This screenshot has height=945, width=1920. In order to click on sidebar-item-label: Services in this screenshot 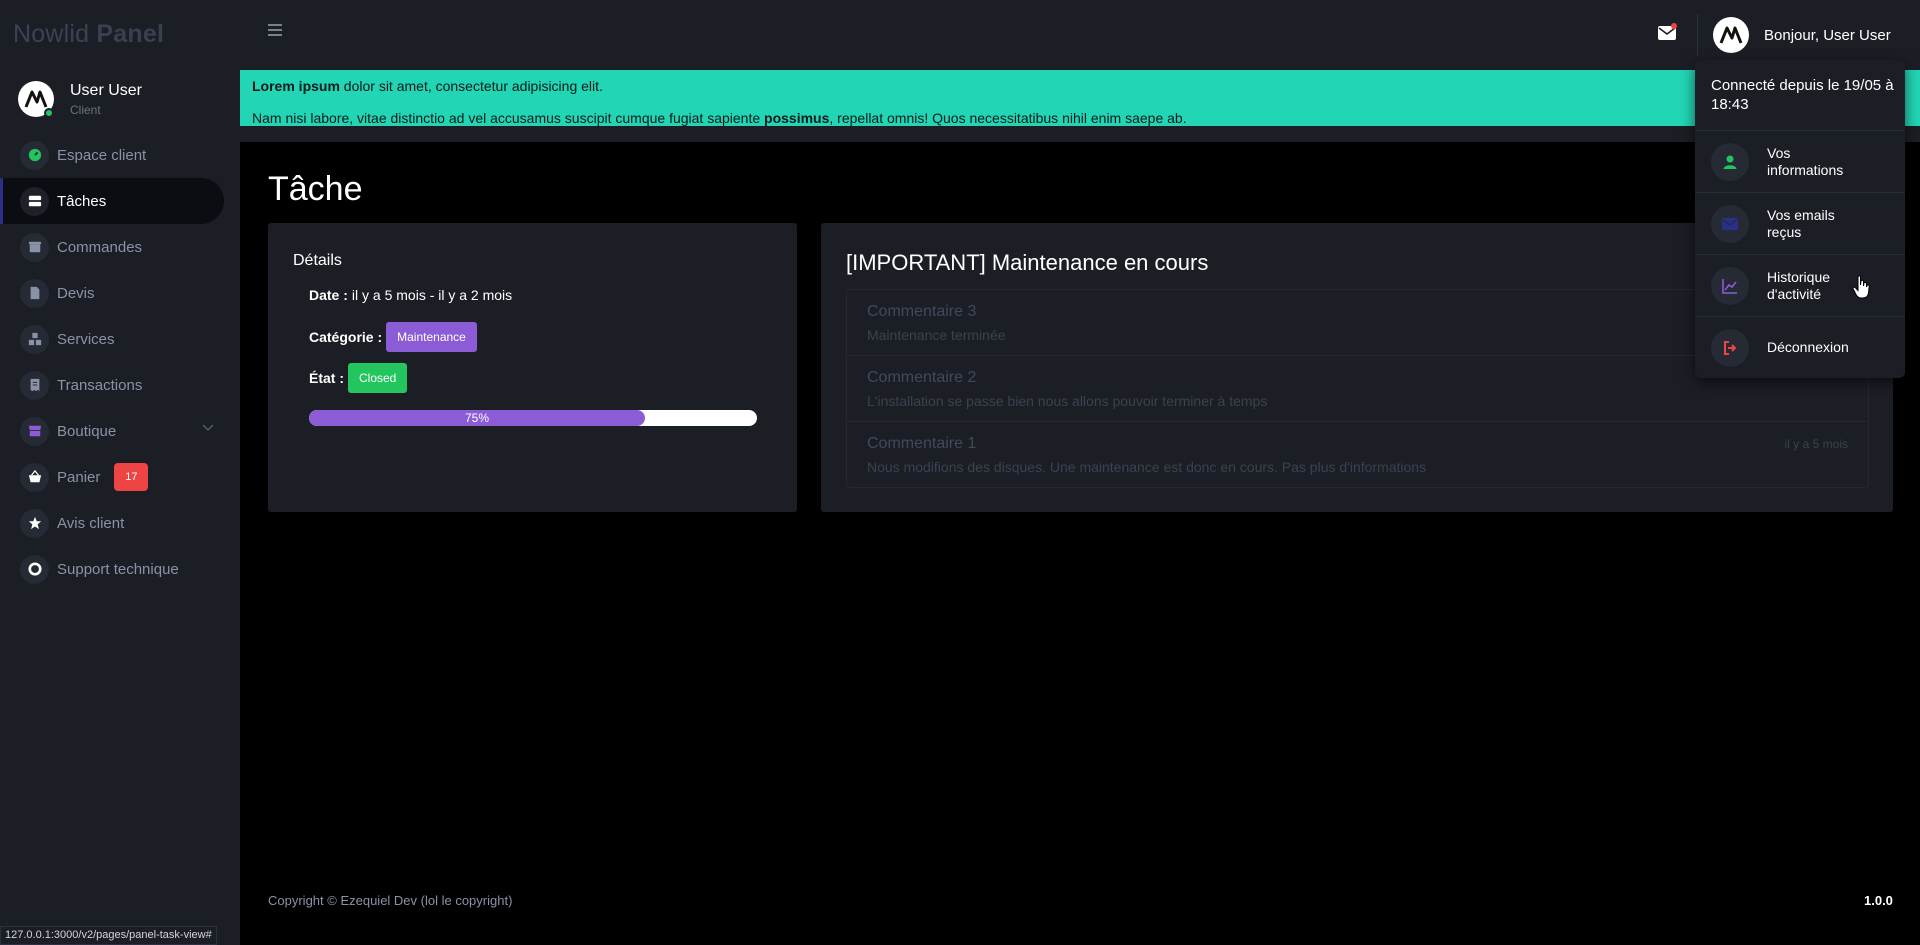, I will do `click(86, 339)`.